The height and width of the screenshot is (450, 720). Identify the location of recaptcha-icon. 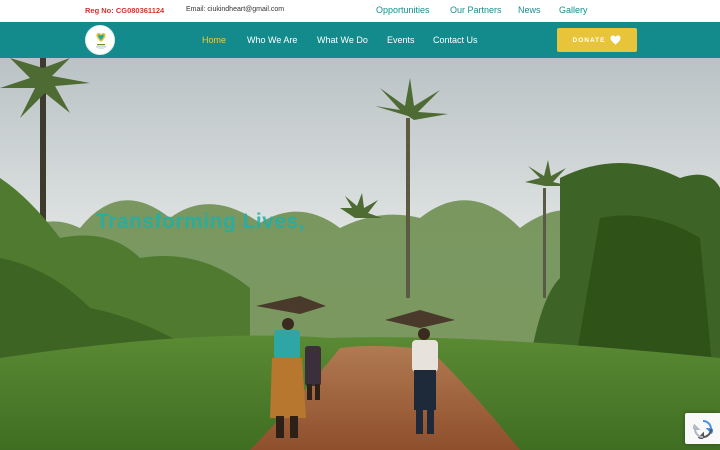
(703, 429).